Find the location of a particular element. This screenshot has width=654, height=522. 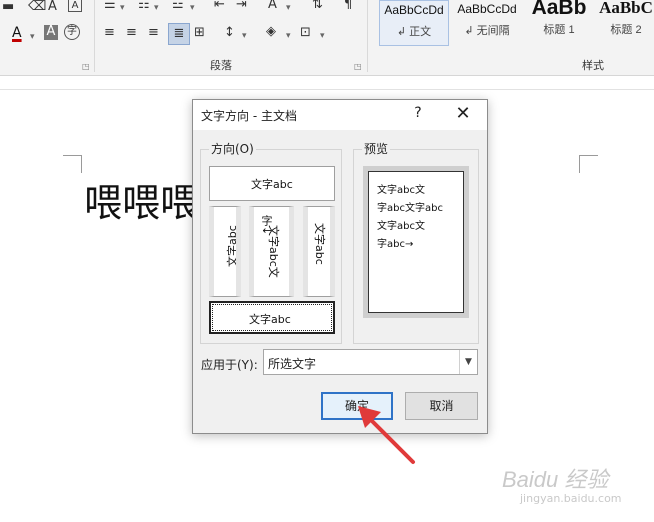

style-sample: AaBbC is located at coordinates (626, 8).